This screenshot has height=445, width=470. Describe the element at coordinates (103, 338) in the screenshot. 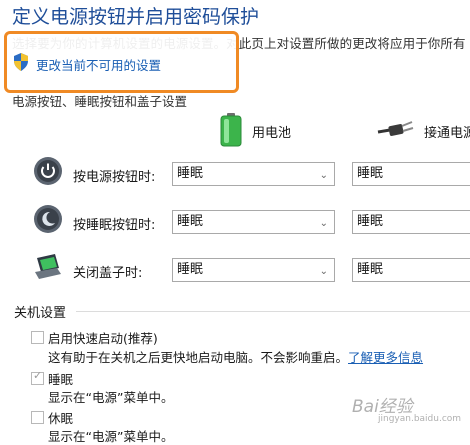

I see `fast-startup-label: 启用快速启动(推荐)` at that location.